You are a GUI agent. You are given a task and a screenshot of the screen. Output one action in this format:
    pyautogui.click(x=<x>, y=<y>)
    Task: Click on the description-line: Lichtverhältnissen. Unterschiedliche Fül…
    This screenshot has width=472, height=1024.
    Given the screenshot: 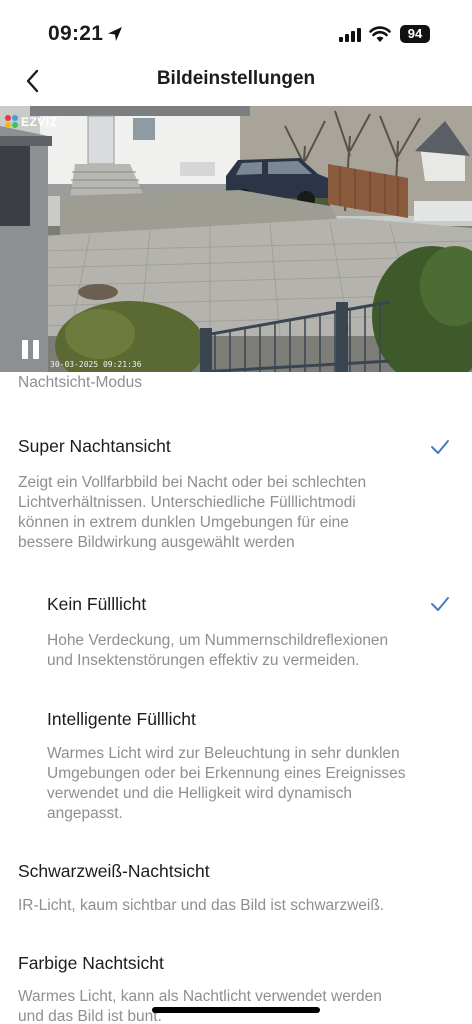 What is the action you would take?
    pyautogui.click(x=187, y=502)
    